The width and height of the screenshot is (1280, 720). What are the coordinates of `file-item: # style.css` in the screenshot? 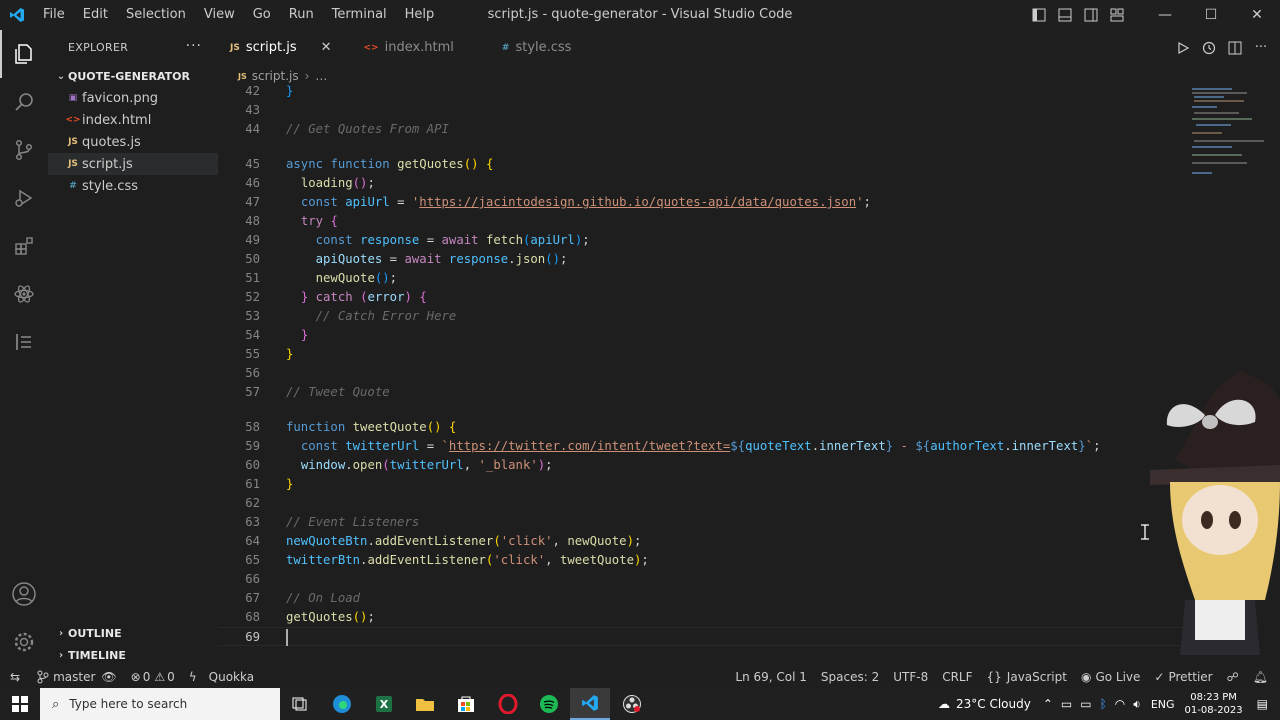 It's located at (133, 186).